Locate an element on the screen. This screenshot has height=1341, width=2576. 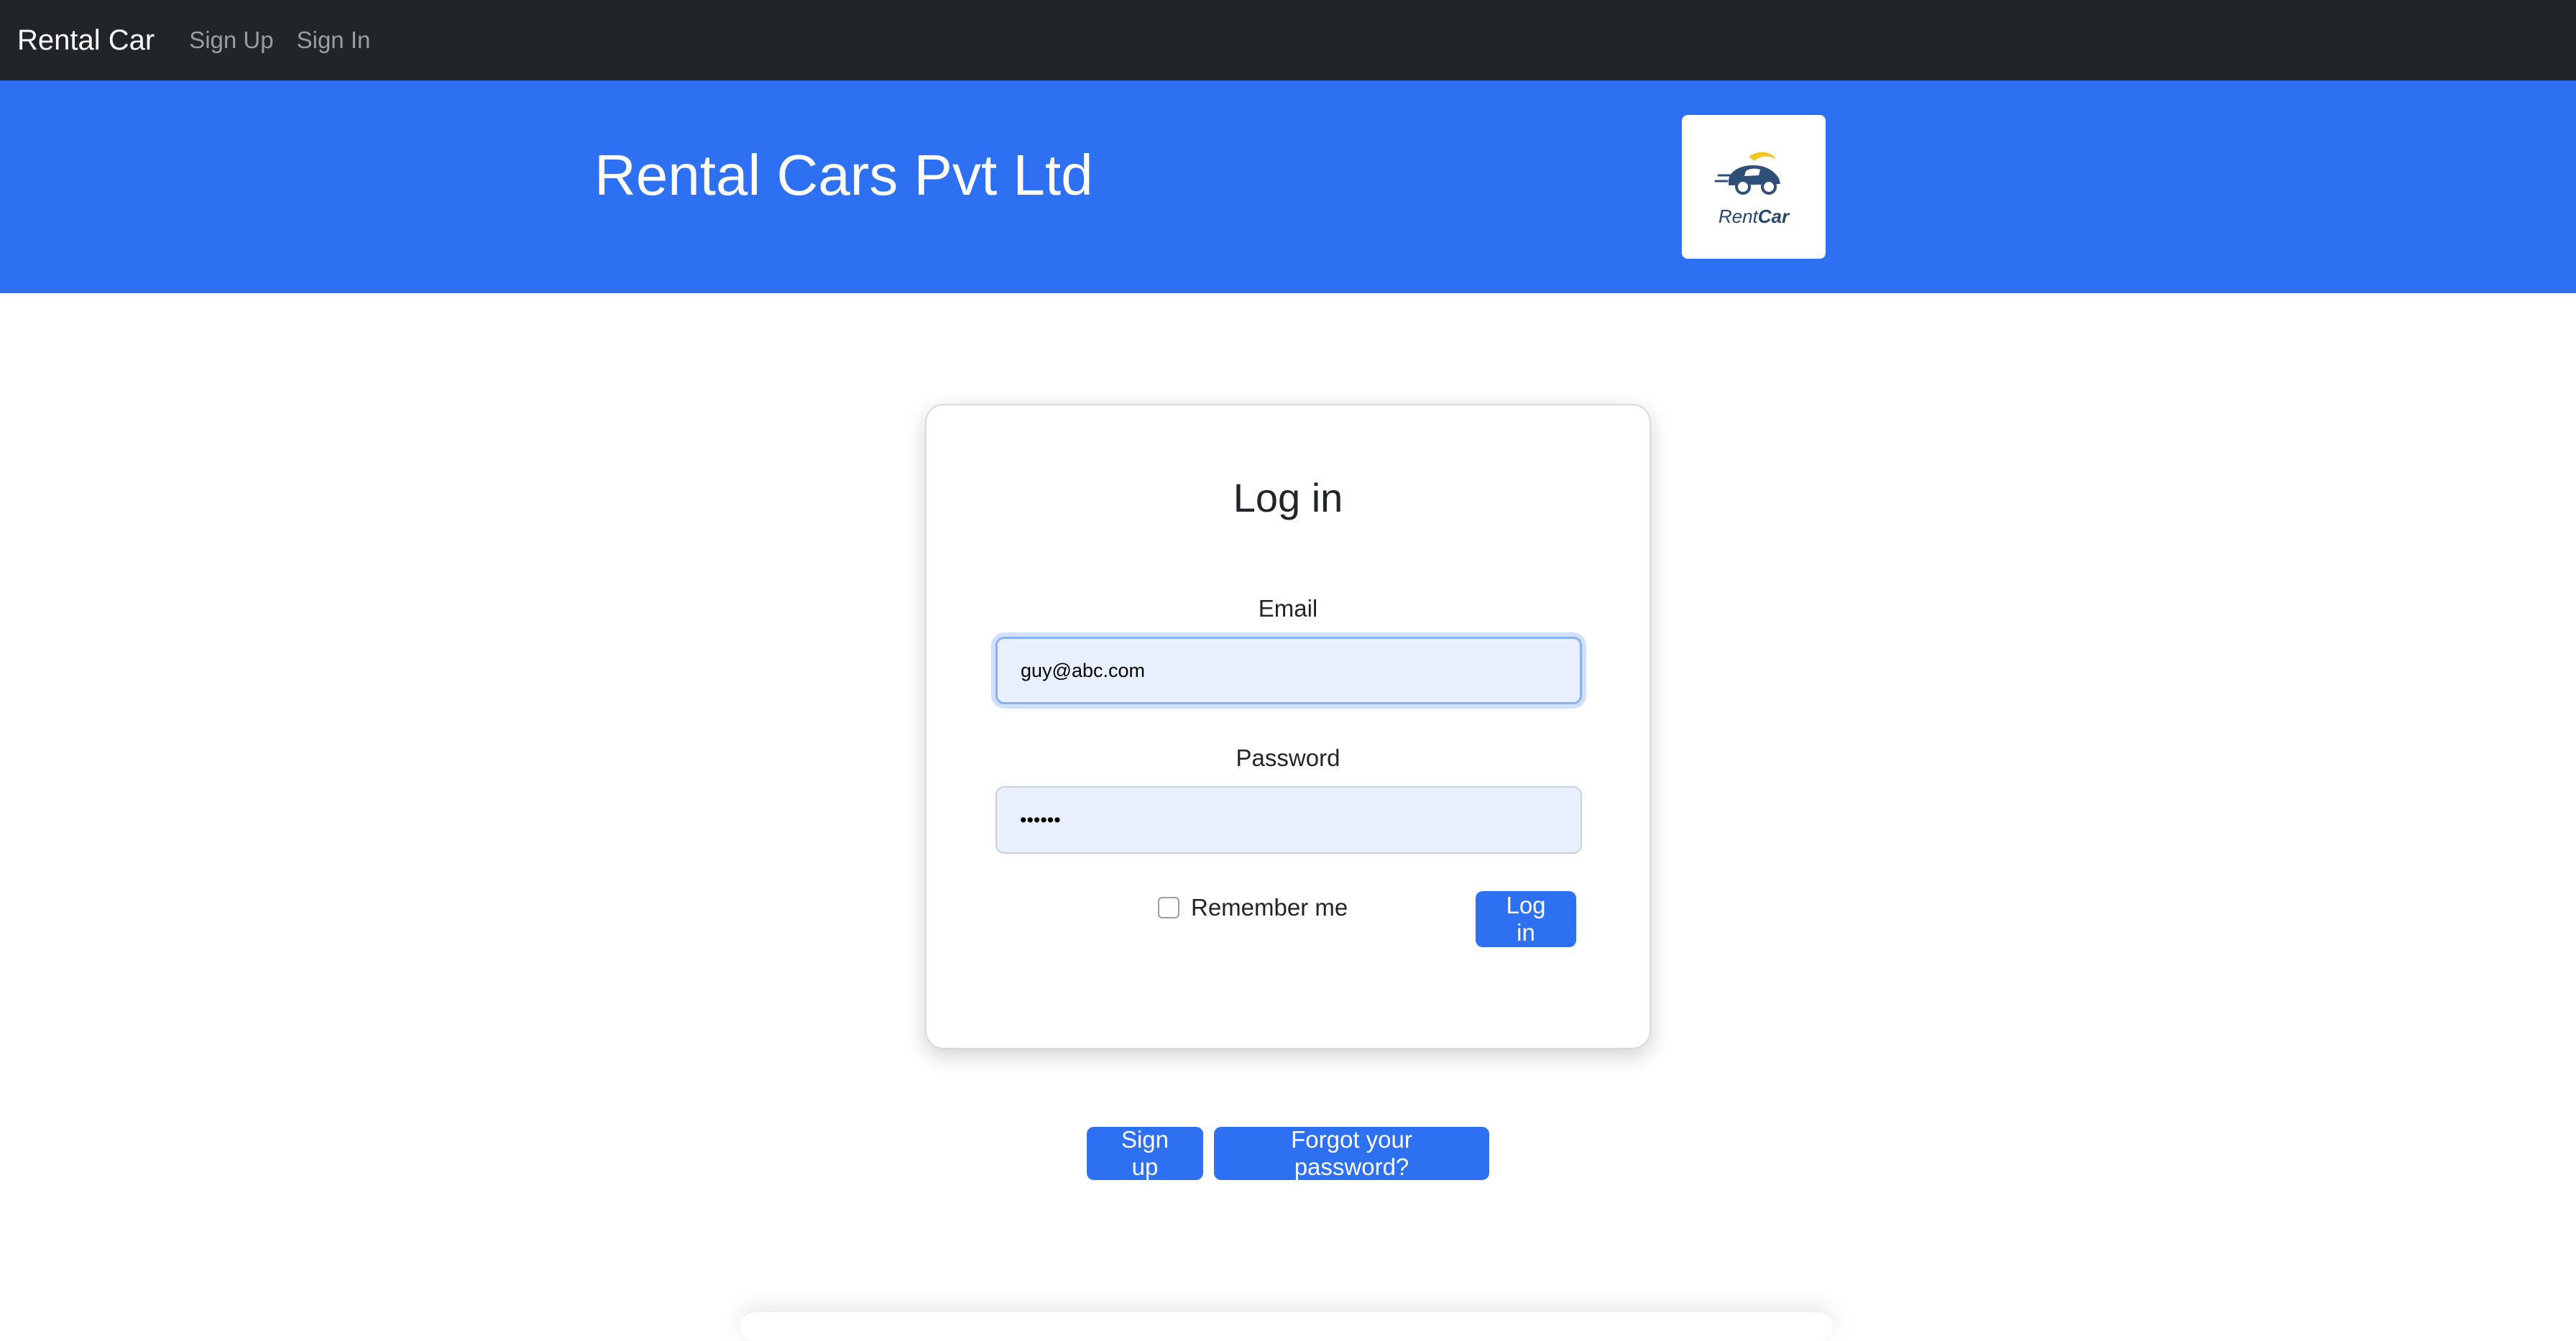
password-label: Password is located at coordinates (1288, 758).